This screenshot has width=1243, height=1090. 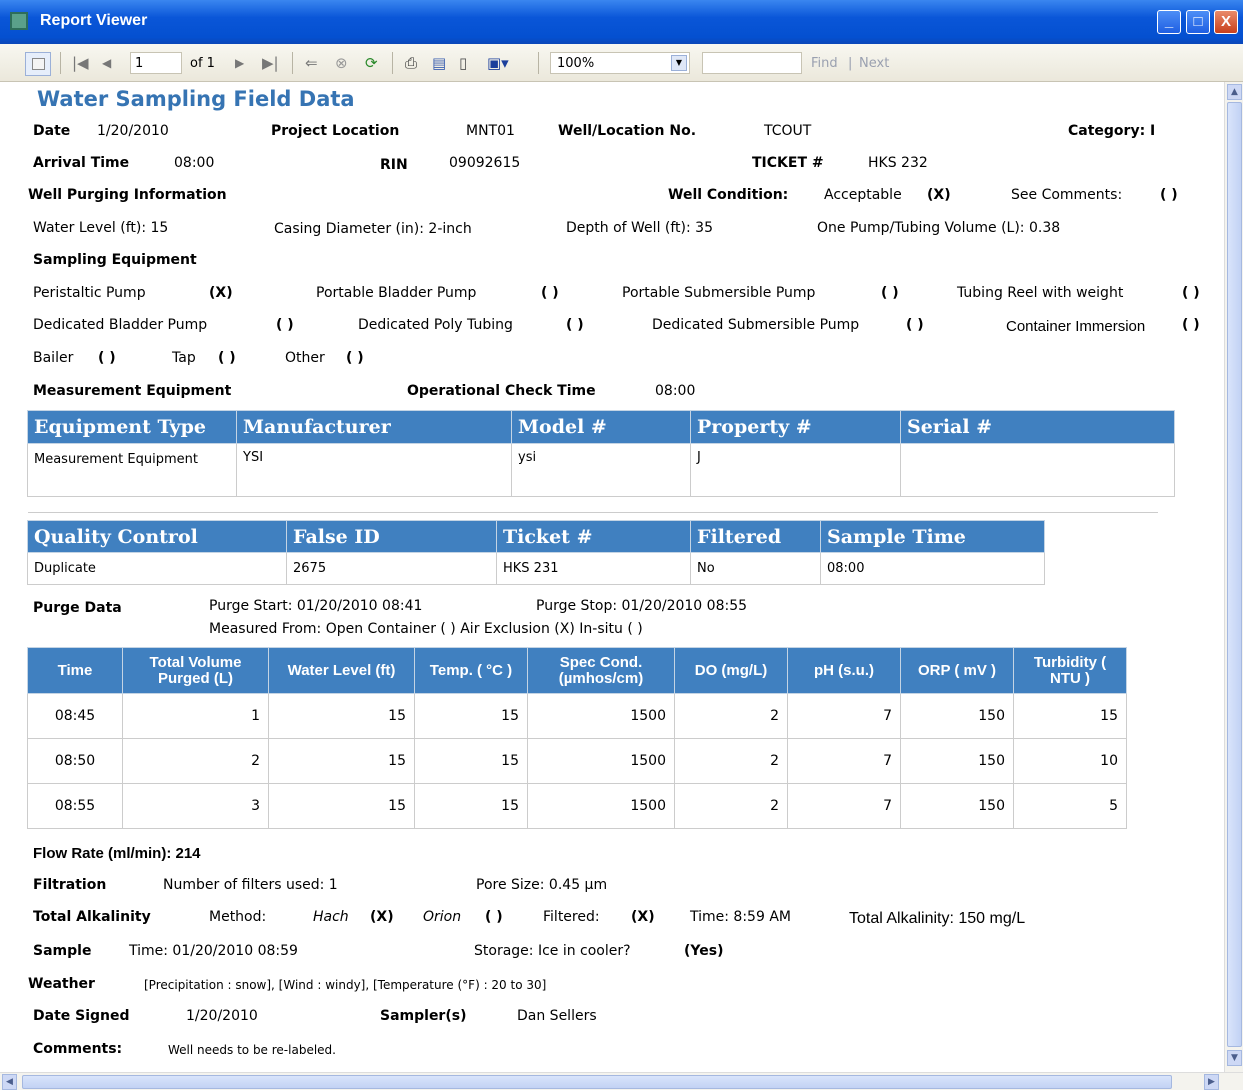 I want to click on find-input, so click(x=752, y=63).